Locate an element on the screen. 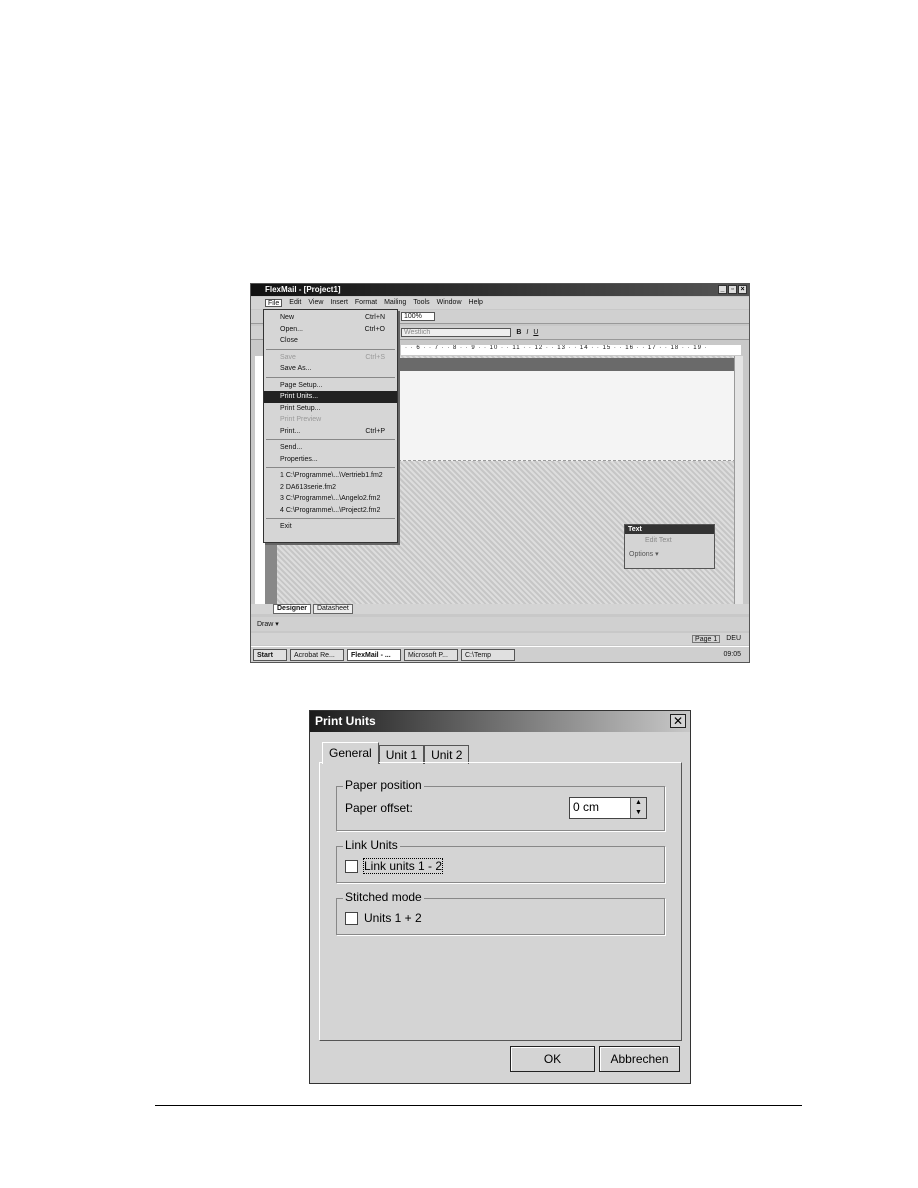 The height and width of the screenshot is (1188, 918). menu-item-shortcut: Ctrl+O is located at coordinates (374, 329).